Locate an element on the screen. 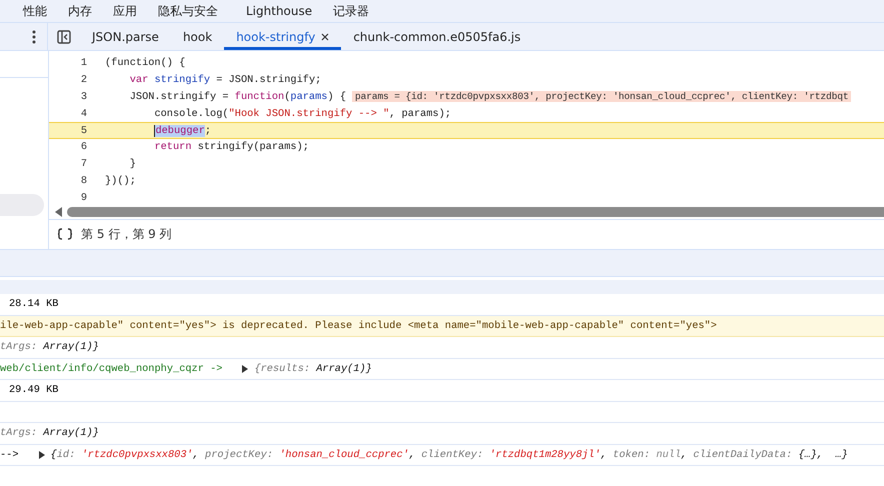 The height and width of the screenshot is (486, 884). line-number: 5 is located at coordinates (84, 130).